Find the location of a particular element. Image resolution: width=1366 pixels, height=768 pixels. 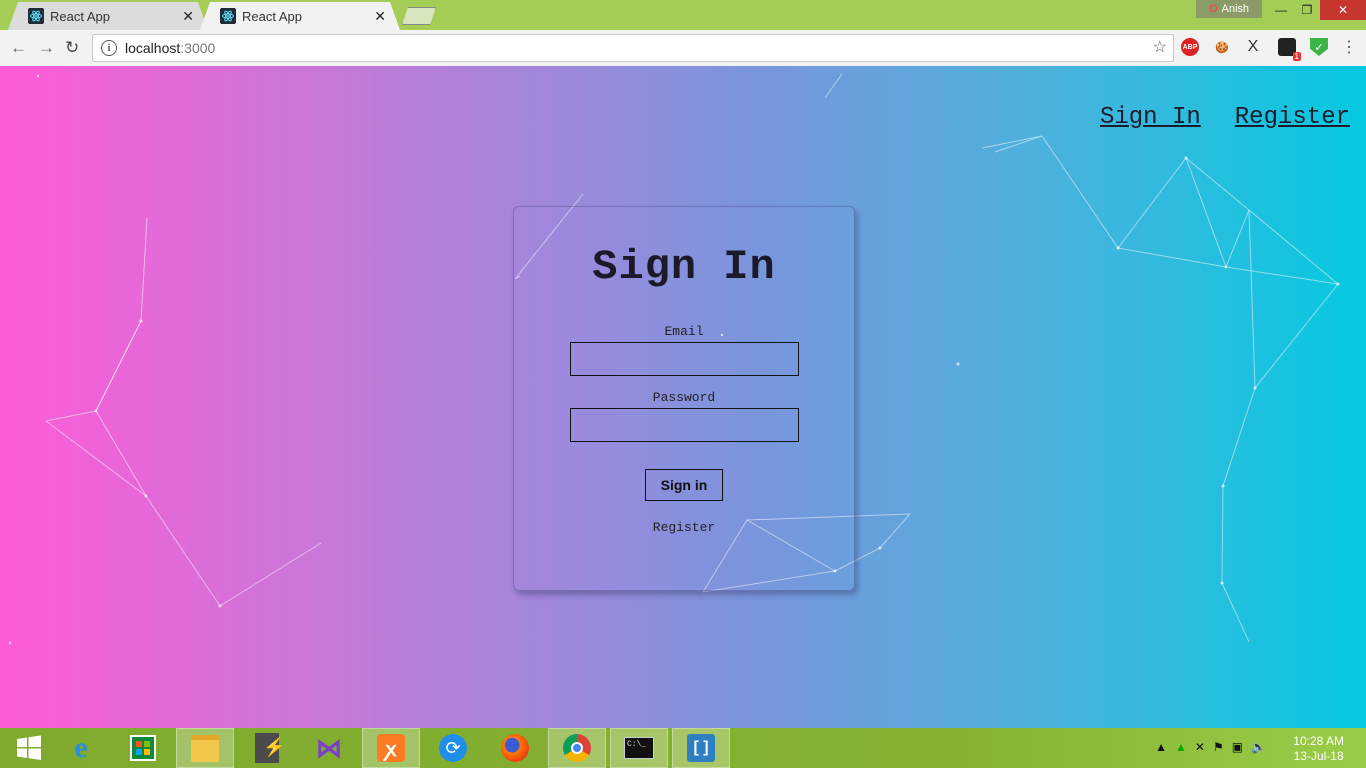

register-link: Register is located at coordinates (684, 527).